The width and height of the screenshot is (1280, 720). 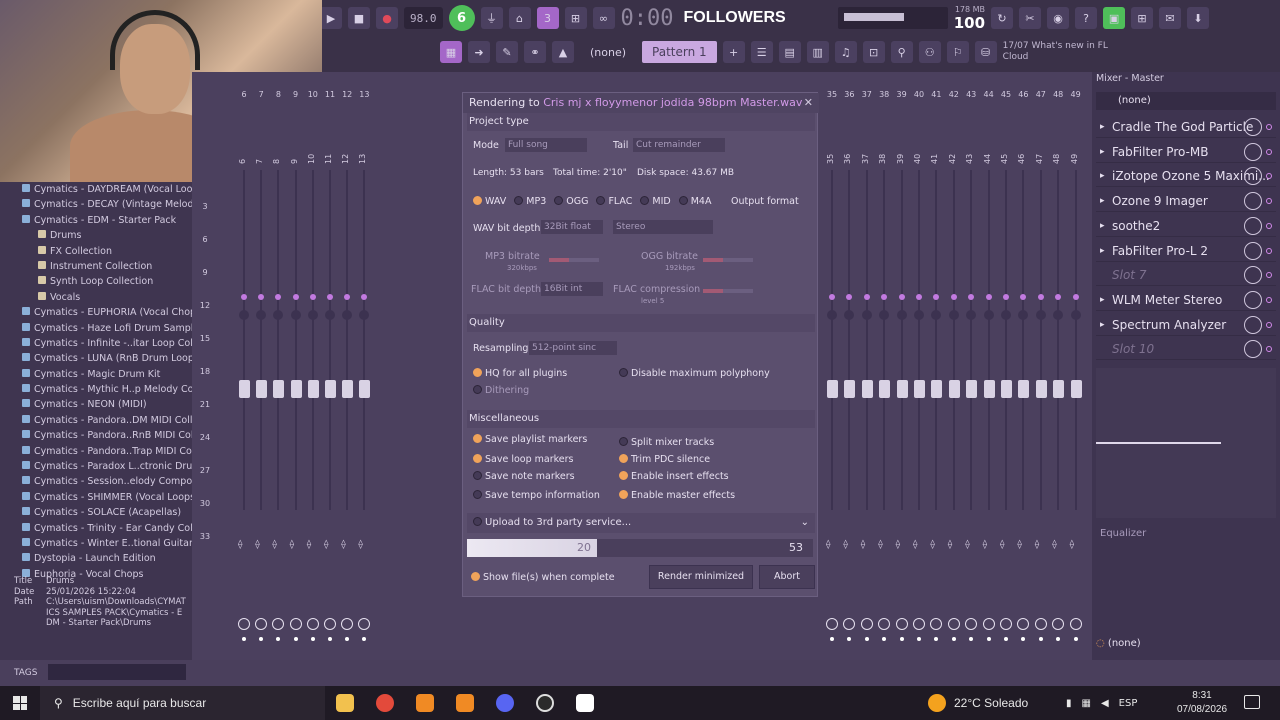 I want to click on mixer-insert-strip: 9 9 ⟠, so click(x=296, y=370).